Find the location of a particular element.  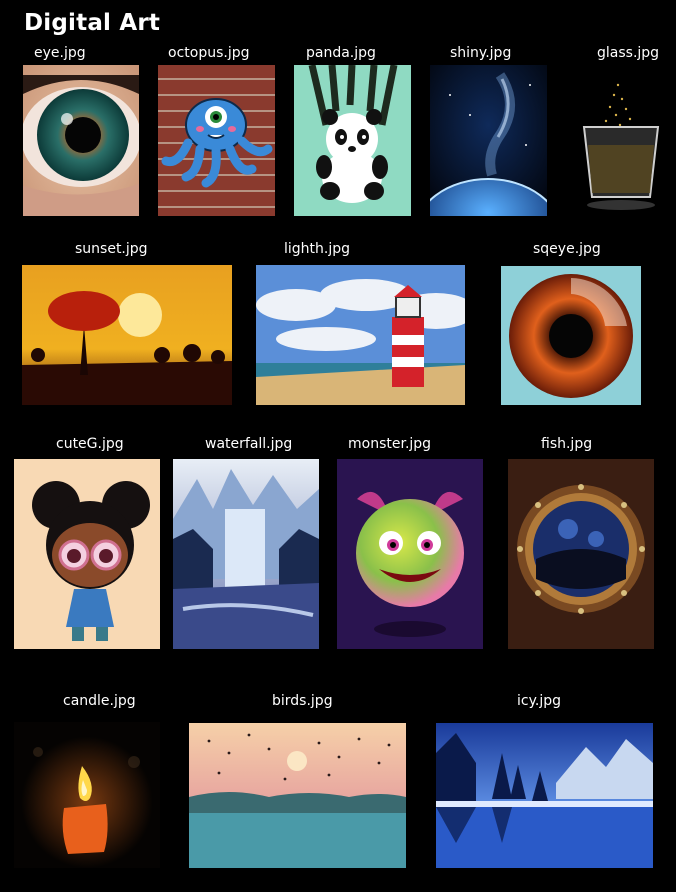

panda-thumbnail is located at coordinates (352, 140).